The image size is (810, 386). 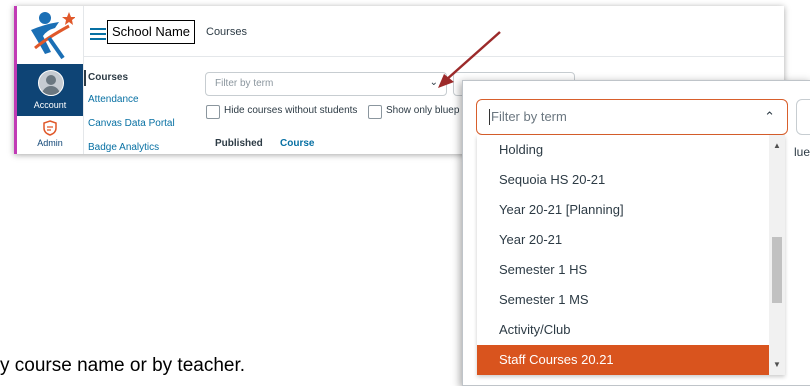 What do you see at coordinates (85, 78) in the screenshot?
I see `active-indicator` at bounding box center [85, 78].